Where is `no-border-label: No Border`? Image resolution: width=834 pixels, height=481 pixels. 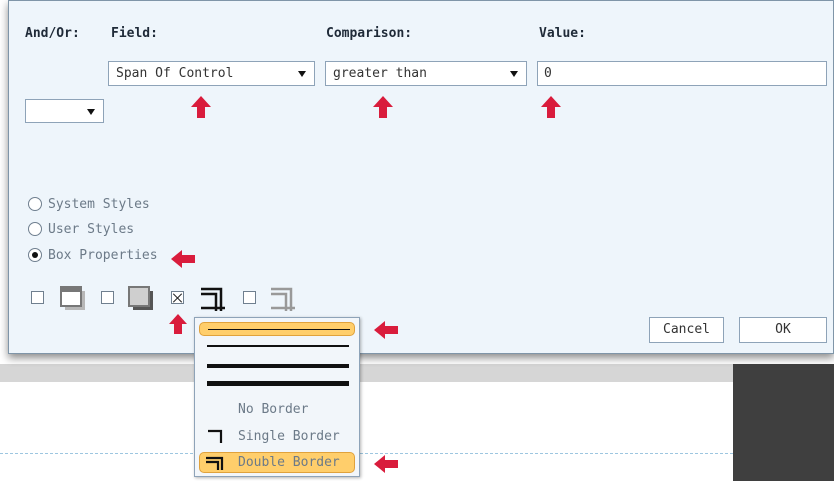 no-border-label: No Border is located at coordinates (273, 409).